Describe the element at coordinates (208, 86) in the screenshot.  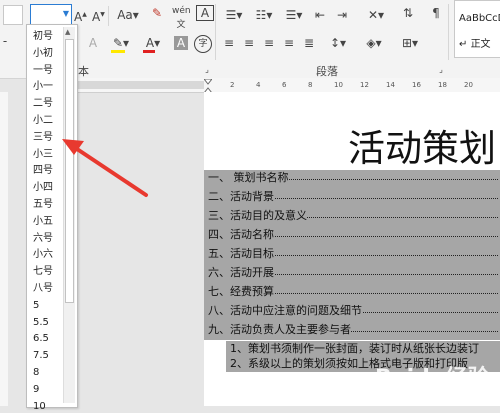
I see `indent-marker-icon` at that location.